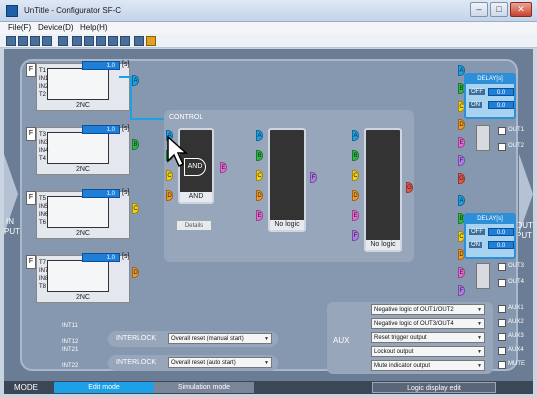 The width and height of the screenshot is (537, 397). What do you see at coordinates (47, 41) in the screenshot?
I see `save-as-icon` at bounding box center [47, 41].